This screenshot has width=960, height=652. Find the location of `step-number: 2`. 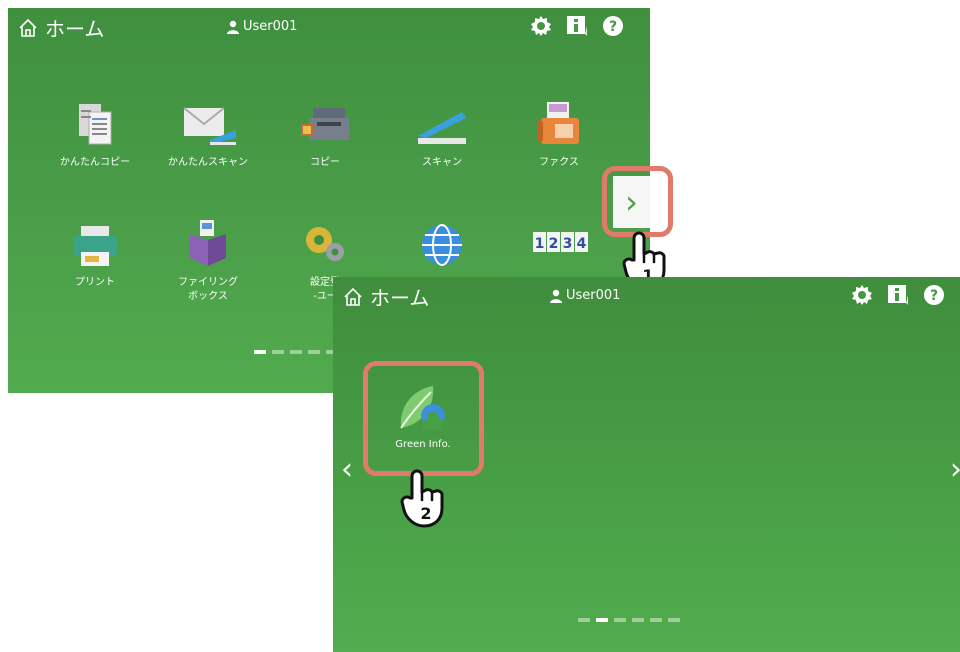

step-number: 2 is located at coordinates (425, 513).